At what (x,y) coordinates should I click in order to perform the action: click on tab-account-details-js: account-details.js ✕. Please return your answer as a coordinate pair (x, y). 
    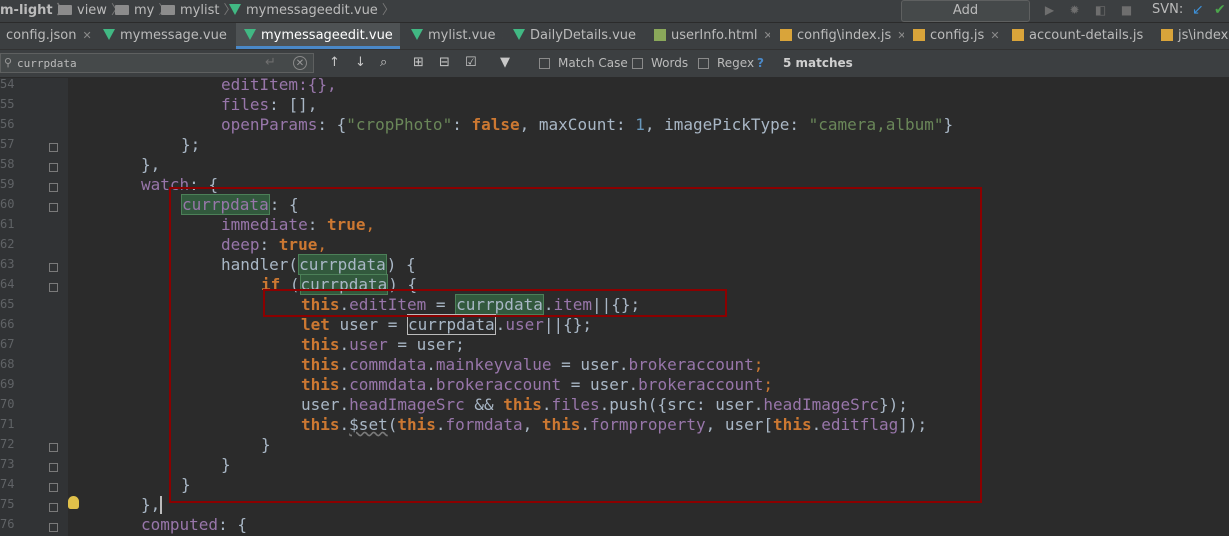
    Looking at the image, I should click on (1078, 36).